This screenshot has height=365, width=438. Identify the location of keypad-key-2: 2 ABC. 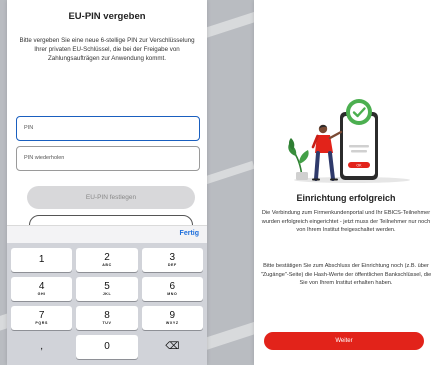
(107, 260).